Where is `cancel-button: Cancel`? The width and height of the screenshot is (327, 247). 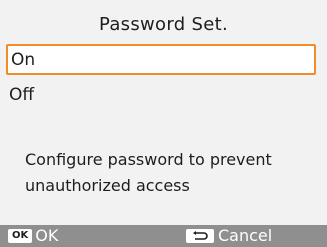
cancel-button: Cancel is located at coordinates (229, 236).